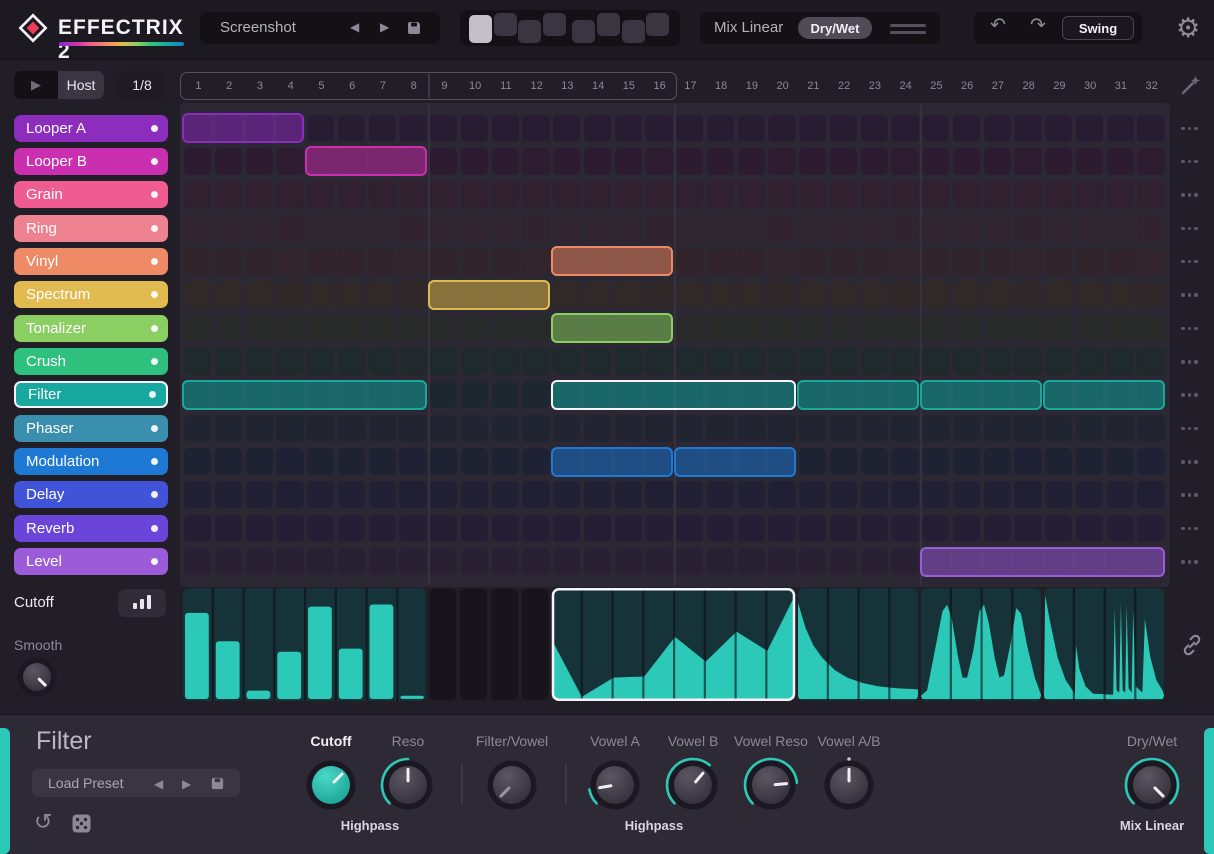 The height and width of the screenshot is (854, 1214). I want to click on column-number-29: 29, so click(1059, 86).